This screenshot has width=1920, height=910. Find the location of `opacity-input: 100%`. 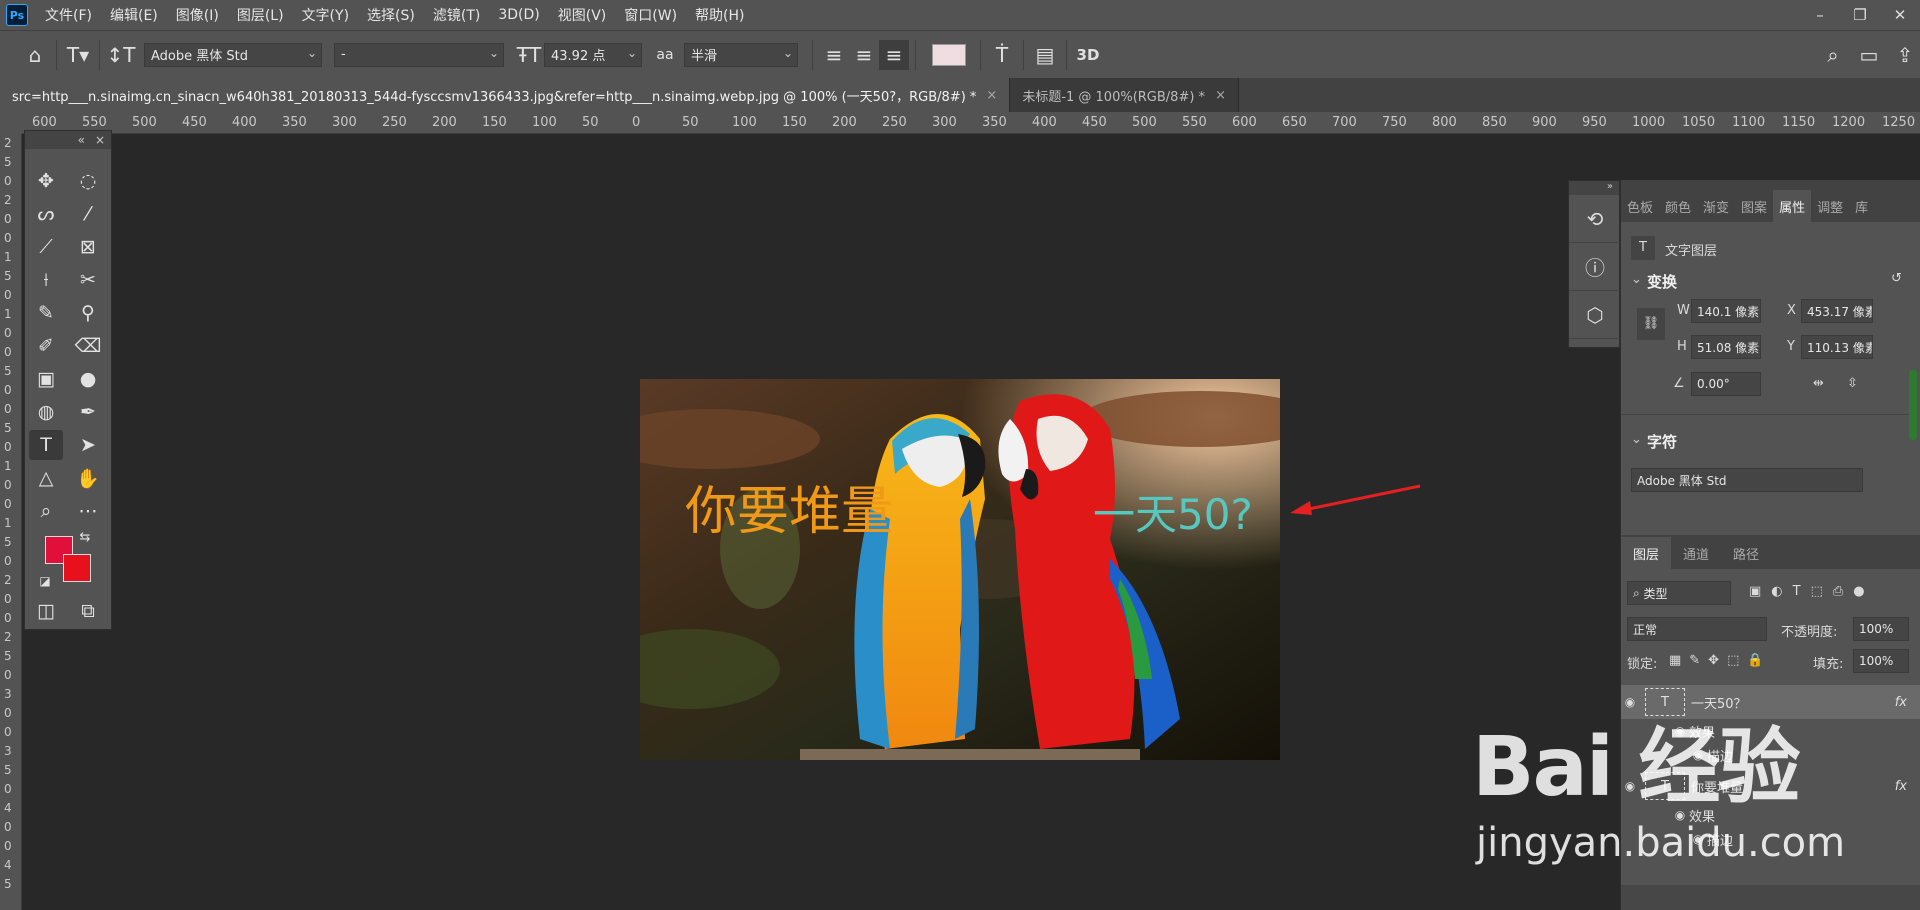

opacity-input: 100% is located at coordinates (1881, 629).